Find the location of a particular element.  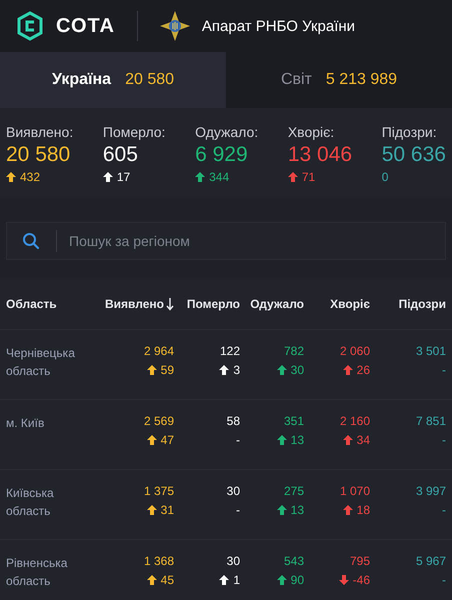

table-cell: 2 964 is located at coordinates (159, 351).